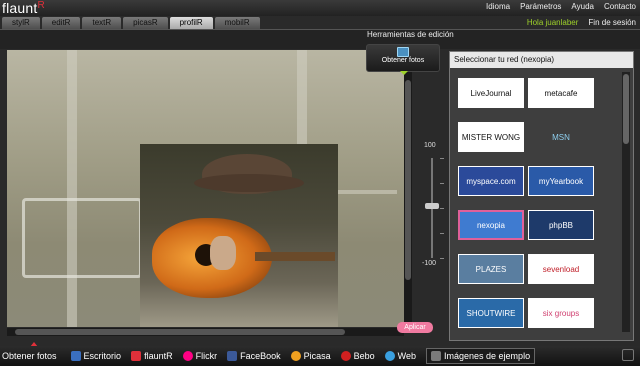  What do you see at coordinates (364, 356) in the screenshot?
I see `source-label: Bebo` at bounding box center [364, 356].